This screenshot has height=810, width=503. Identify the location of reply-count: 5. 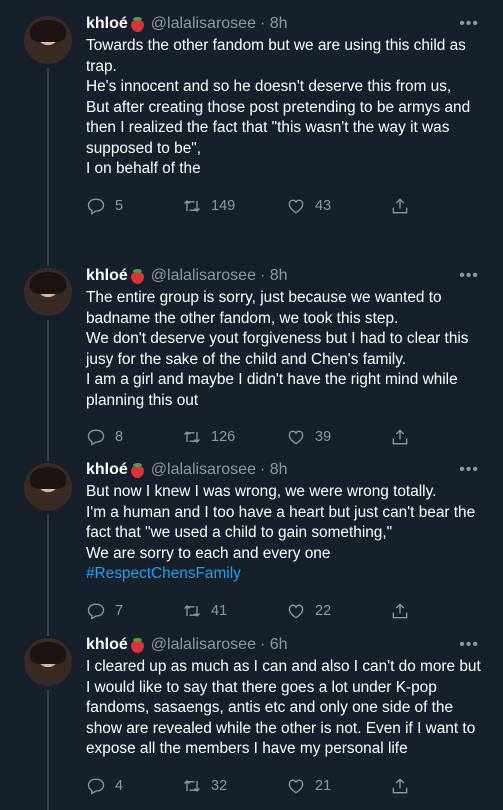
(119, 205).